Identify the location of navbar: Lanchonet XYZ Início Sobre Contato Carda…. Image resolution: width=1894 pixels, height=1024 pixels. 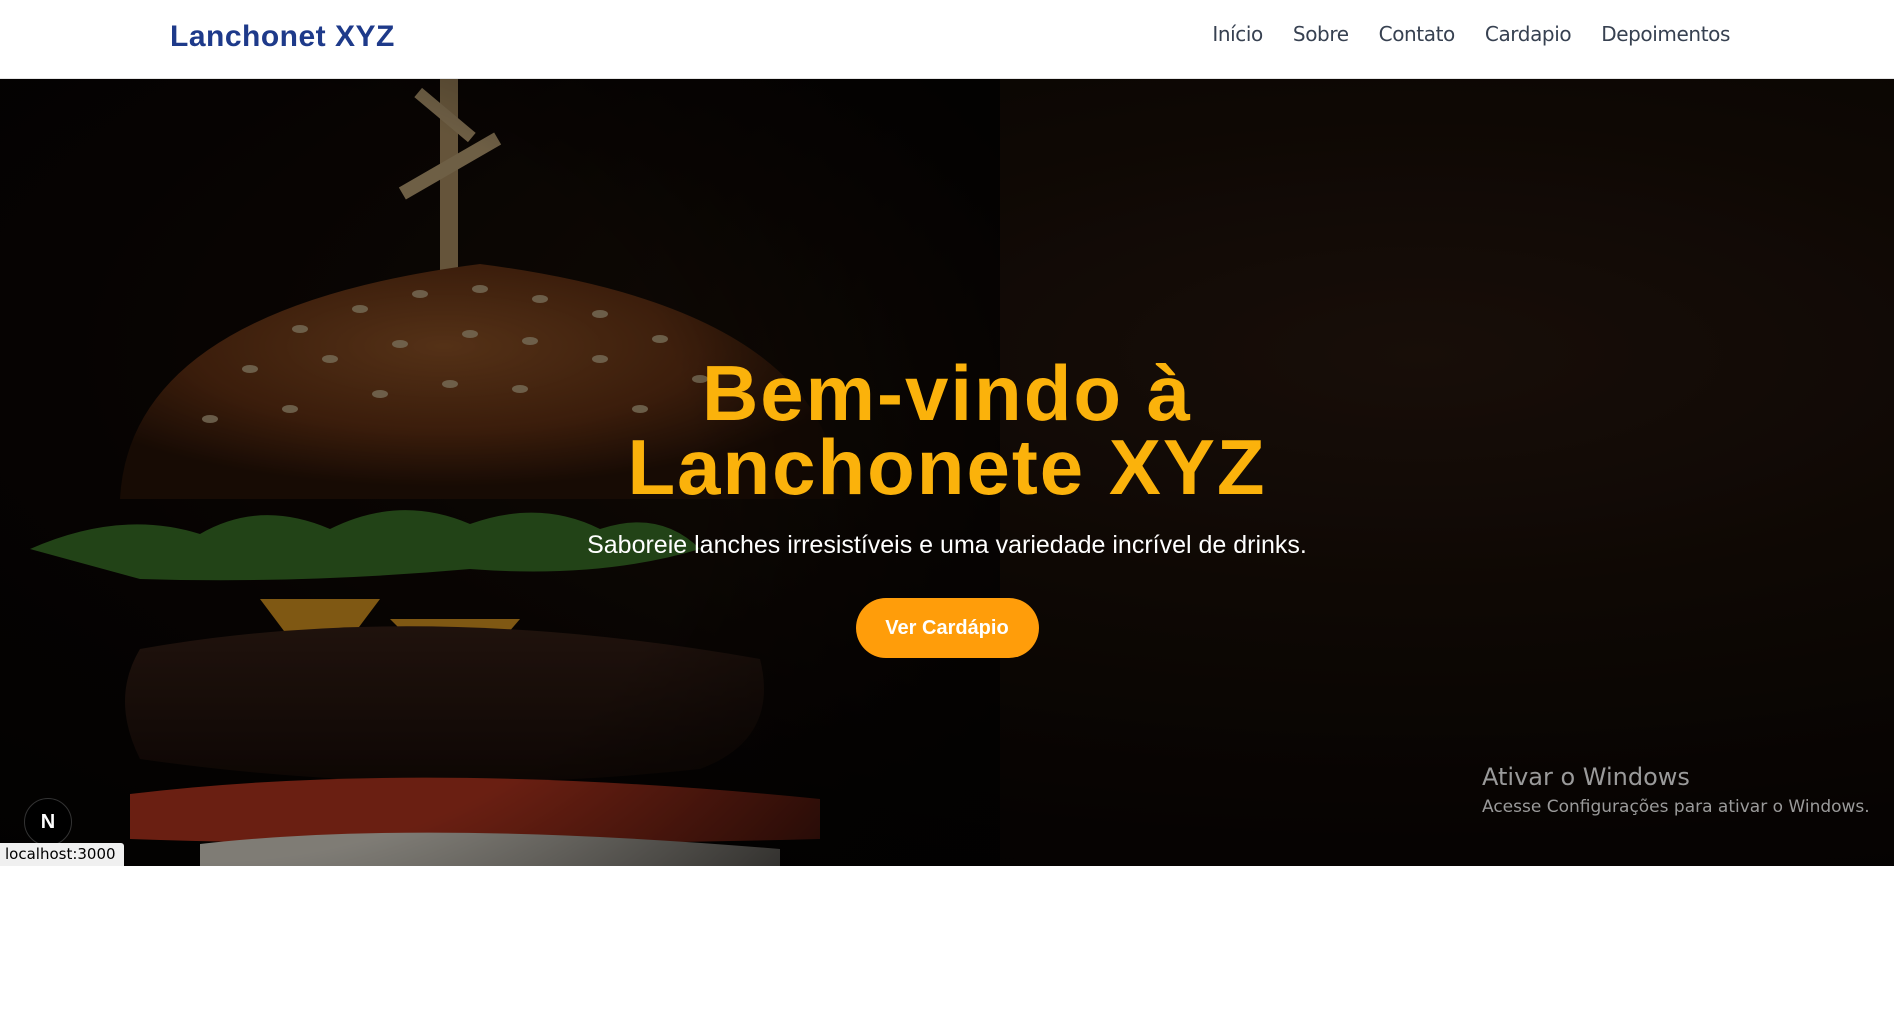
(947, 39).